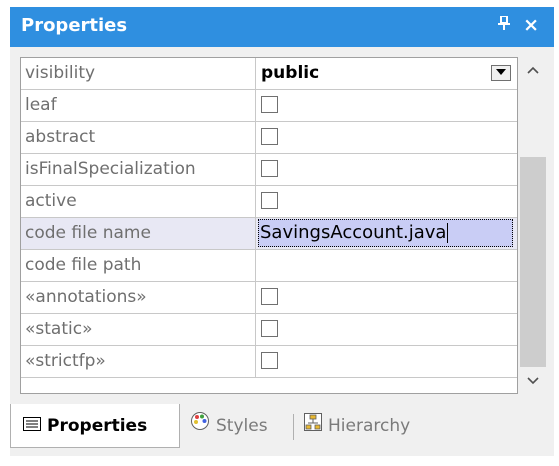  I want to click on property-row-annotations: «annotations», so click(269, 298).